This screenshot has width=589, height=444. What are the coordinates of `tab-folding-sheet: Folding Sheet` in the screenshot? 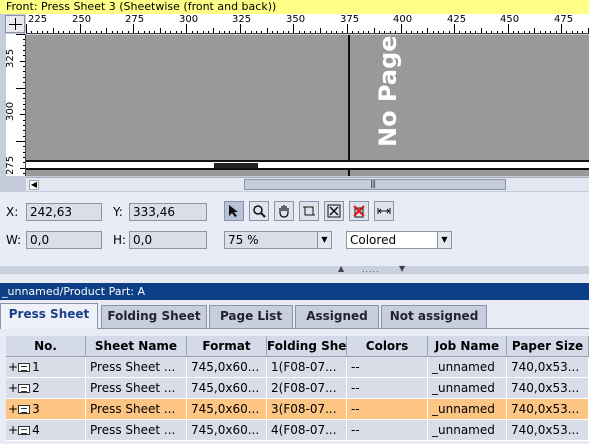 It's located at (154, 316).